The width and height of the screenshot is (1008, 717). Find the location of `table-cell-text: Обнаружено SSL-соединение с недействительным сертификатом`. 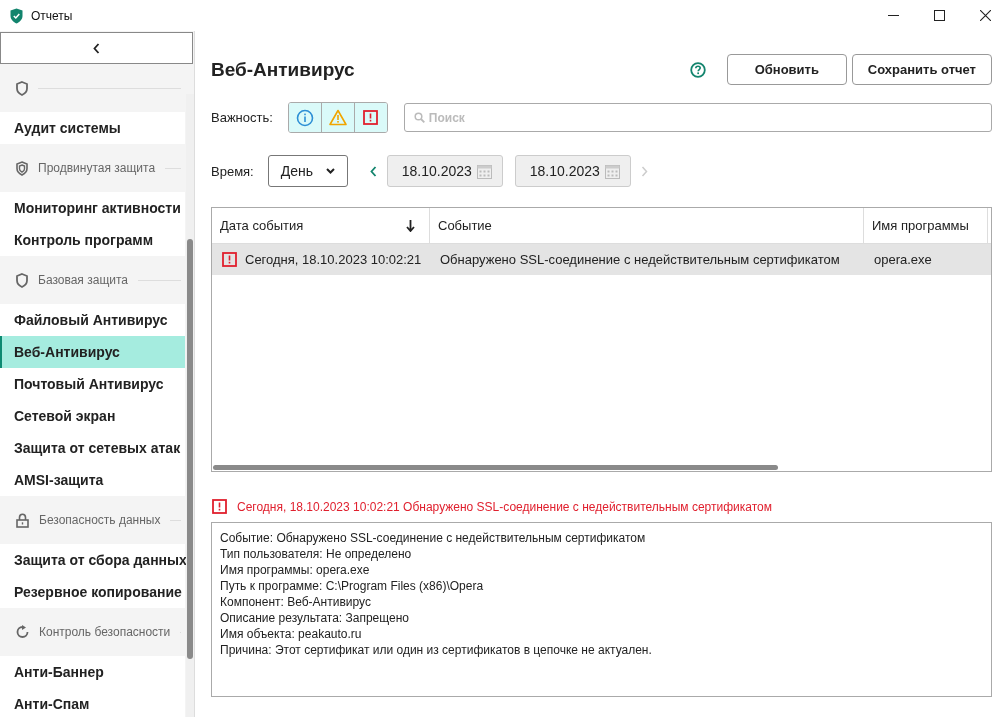

table-cell-text: Обнаружено SSL-соединение с недействительным сертификатом is located at coordinates (640, 260).